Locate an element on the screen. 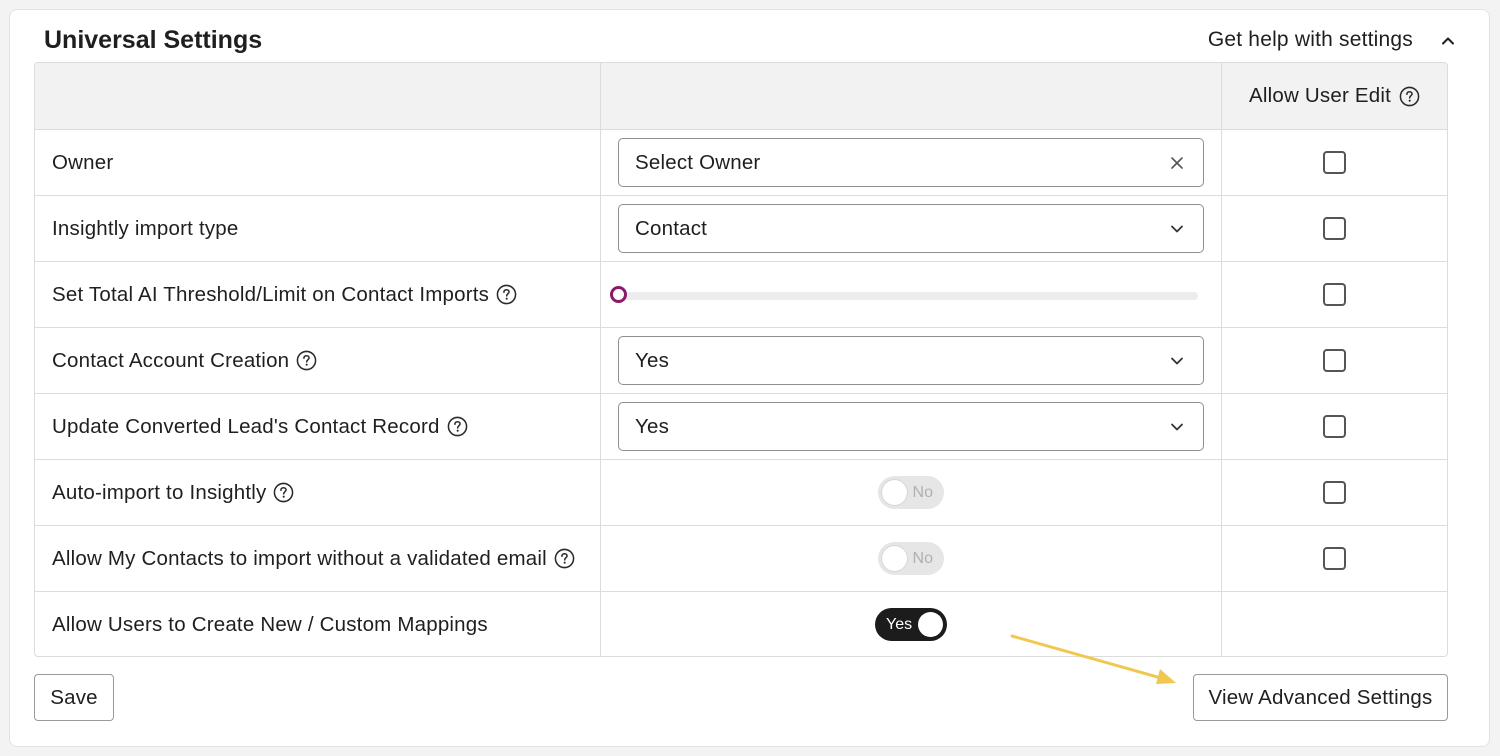  setting-label-contact-account-creation: Contact Account Creation is located at coordinates (171, 360).